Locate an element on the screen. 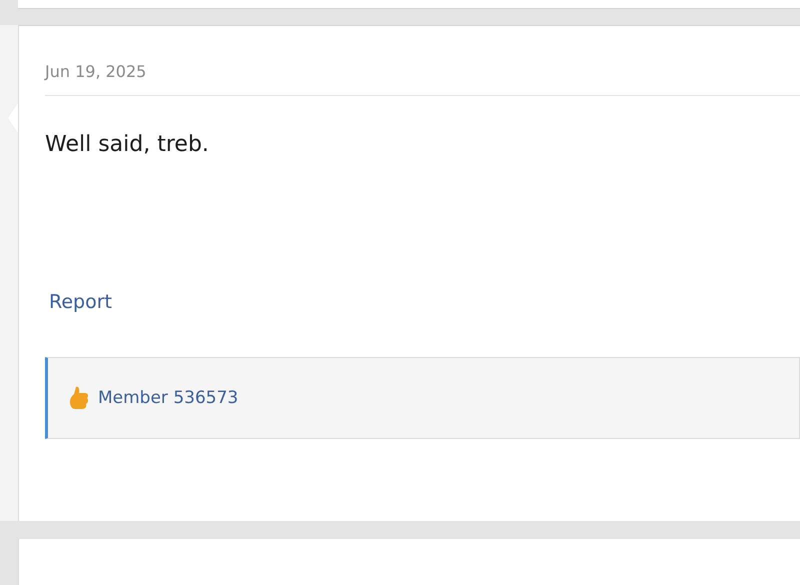 The width and height of the screenshot is (800, 585). post-date: Jun 19, 2025 is located at coordinates (422, 61).